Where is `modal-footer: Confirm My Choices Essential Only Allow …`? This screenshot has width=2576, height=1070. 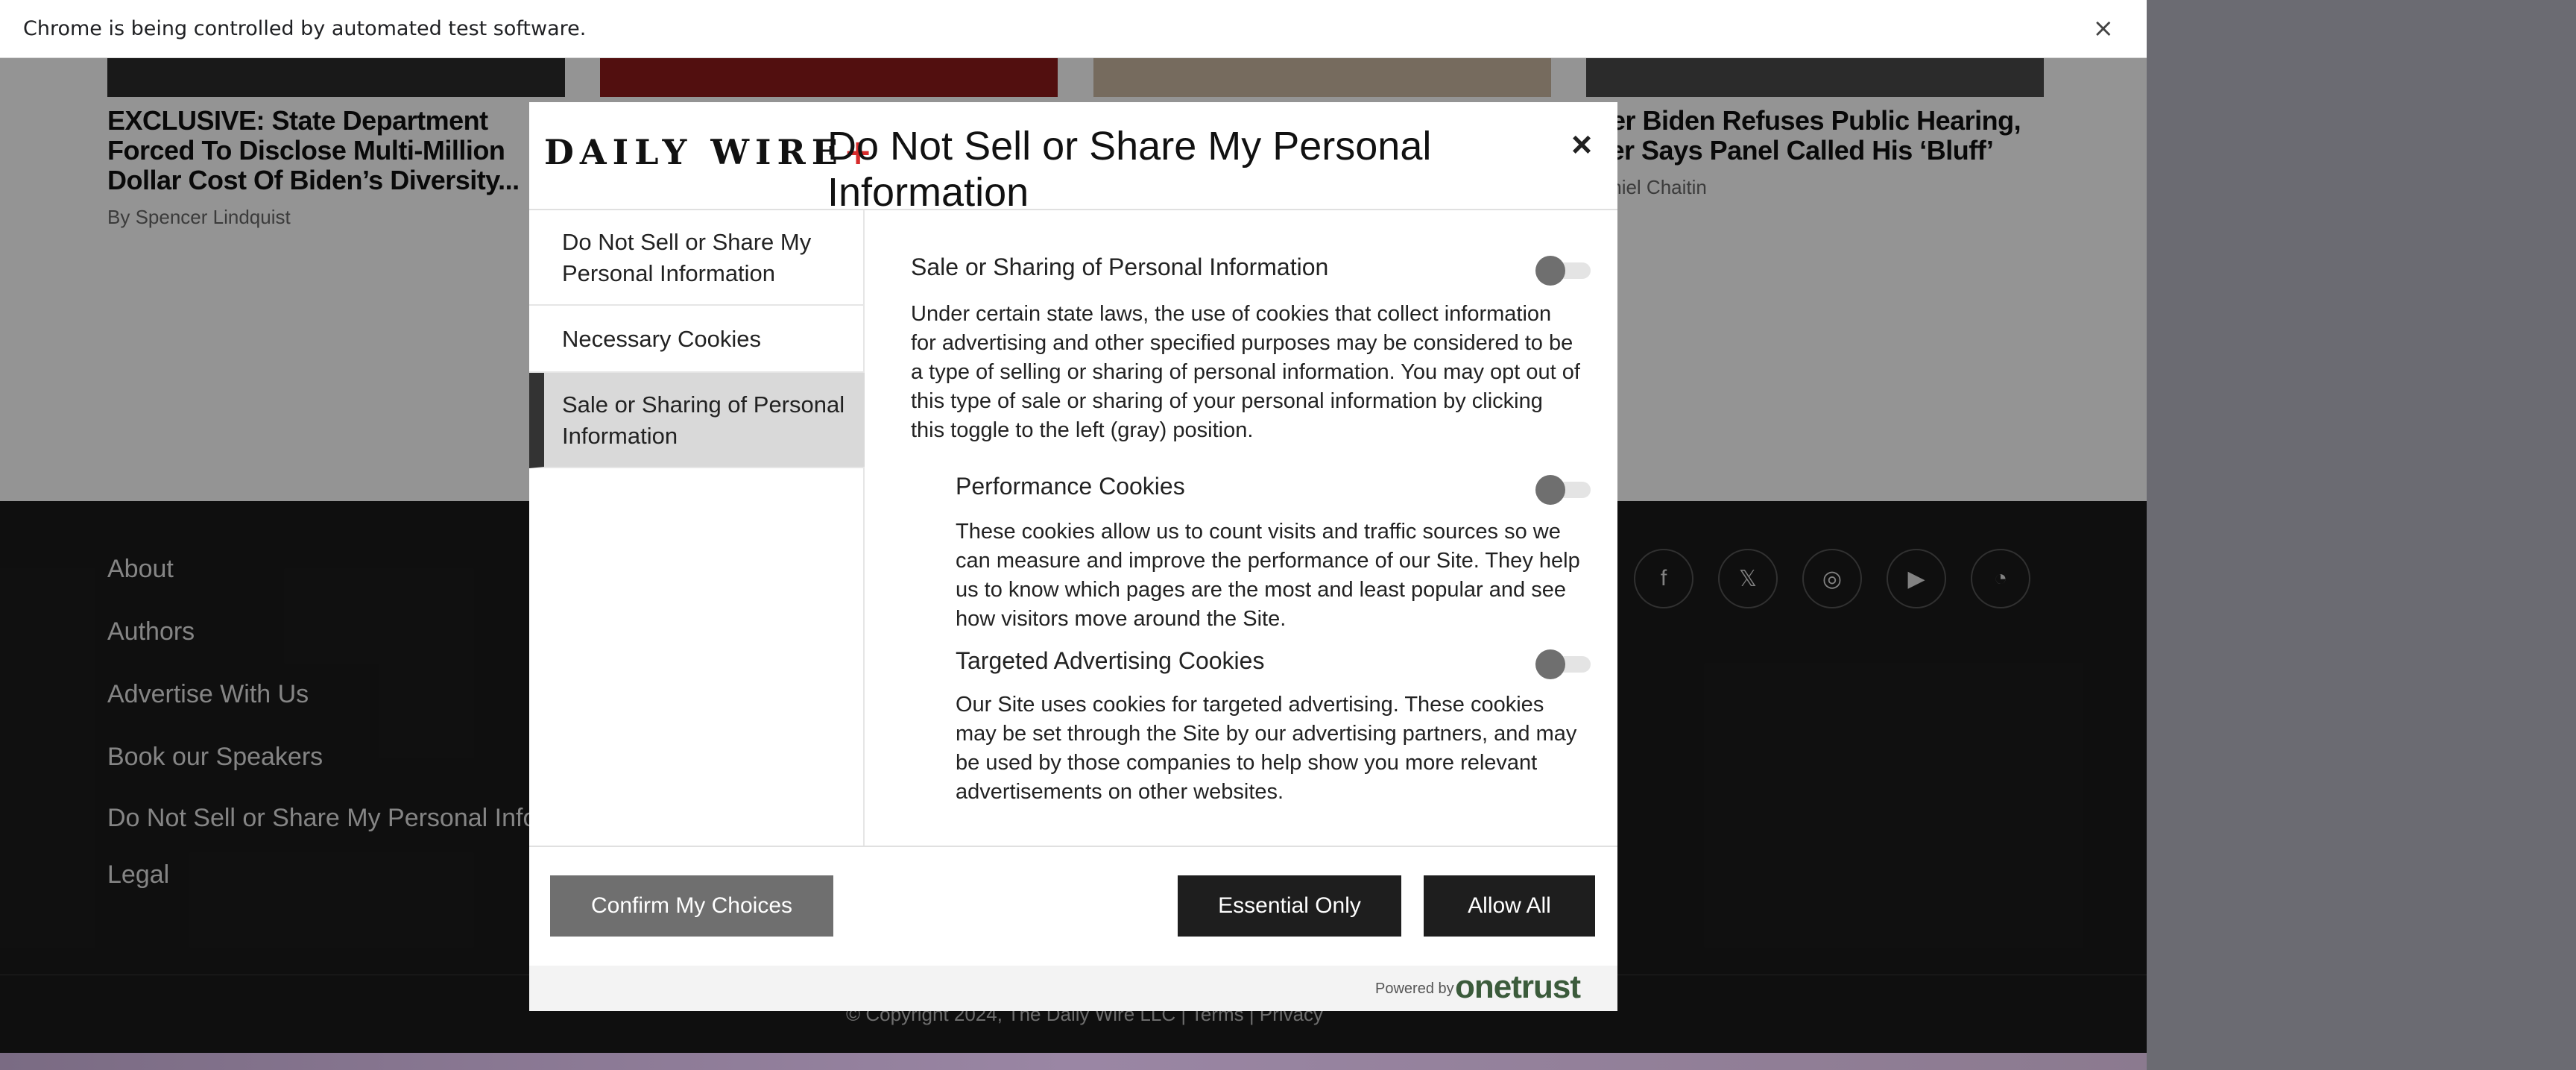
modal-footer: Confirm My Choices Essential Only Allow … is located at coordinates (1073, 906).